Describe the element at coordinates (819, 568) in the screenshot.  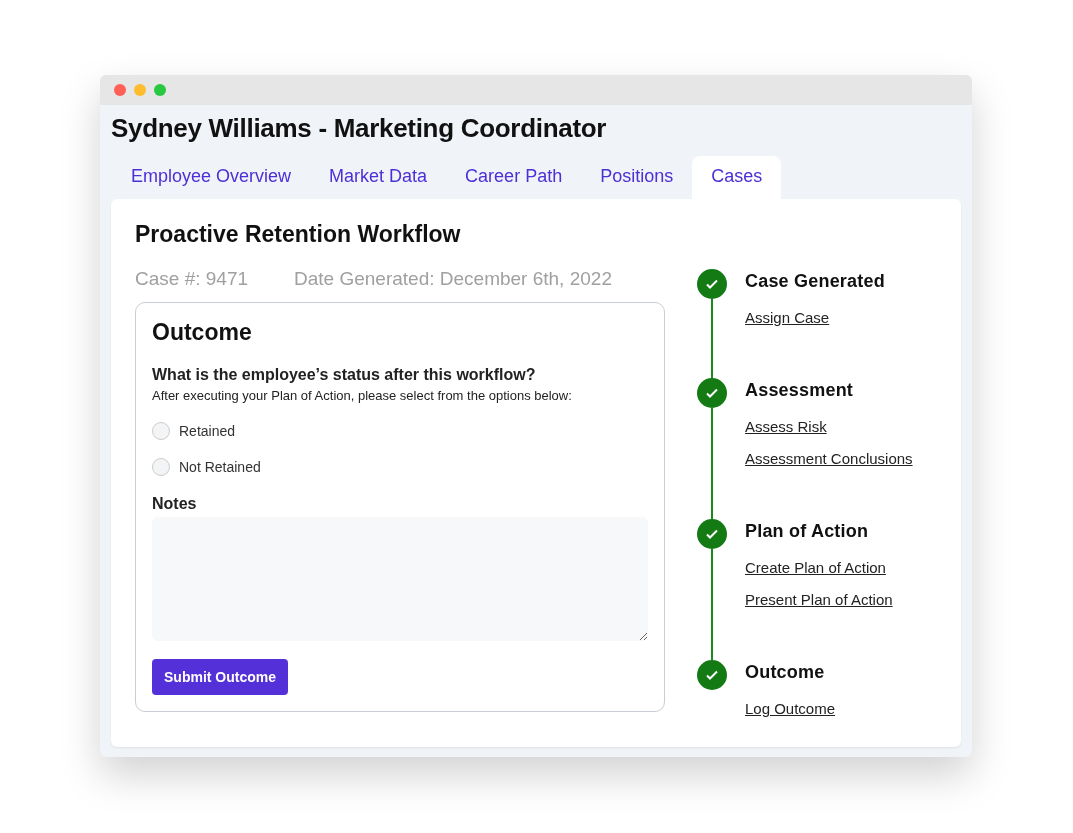
I see `step-link: Create Plan of Action` at that location.